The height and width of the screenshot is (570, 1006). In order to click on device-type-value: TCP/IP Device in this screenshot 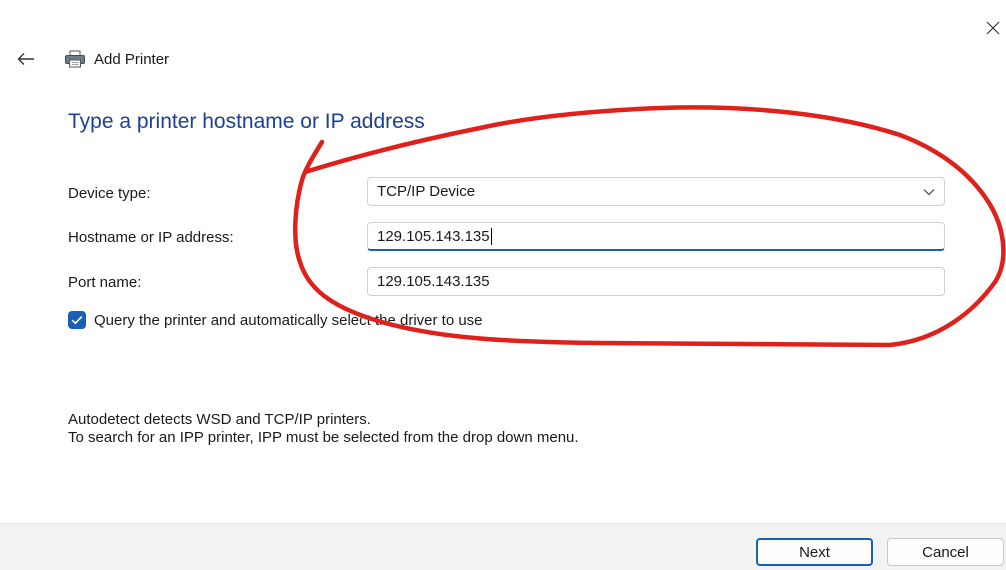, I will do `click(426, 191)`.